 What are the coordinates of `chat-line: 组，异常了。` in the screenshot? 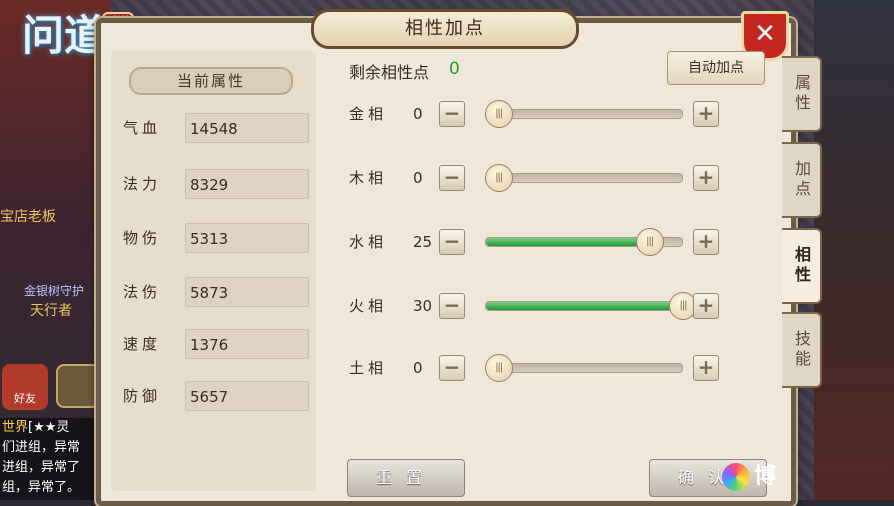 It's located at (41, 487).